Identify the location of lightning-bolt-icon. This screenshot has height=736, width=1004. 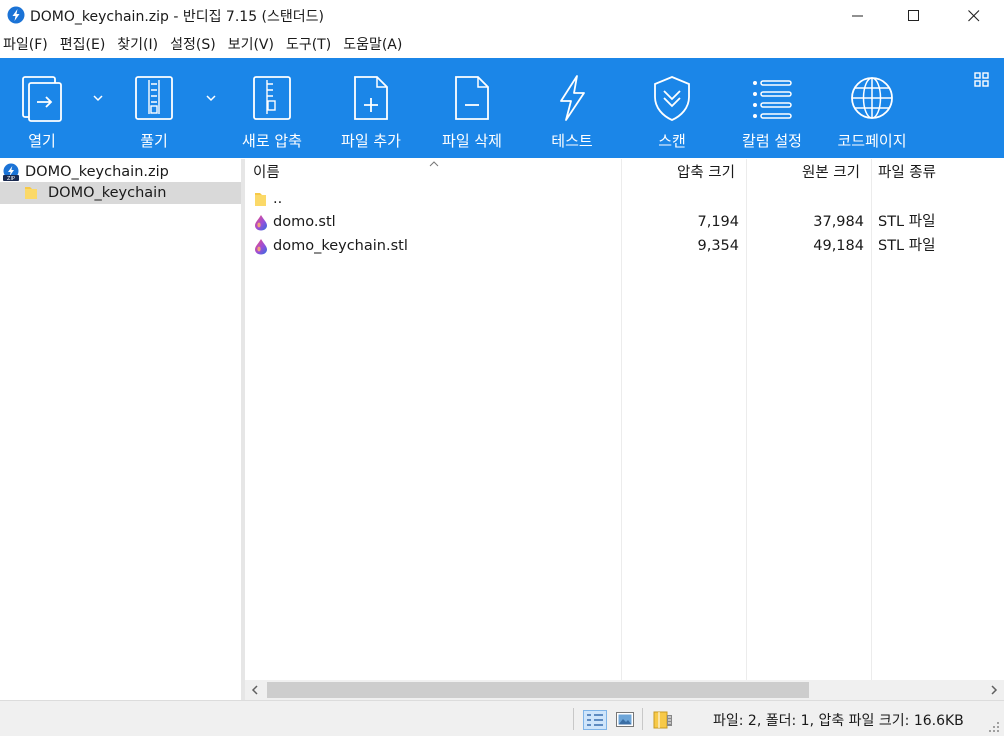
(572, 98).